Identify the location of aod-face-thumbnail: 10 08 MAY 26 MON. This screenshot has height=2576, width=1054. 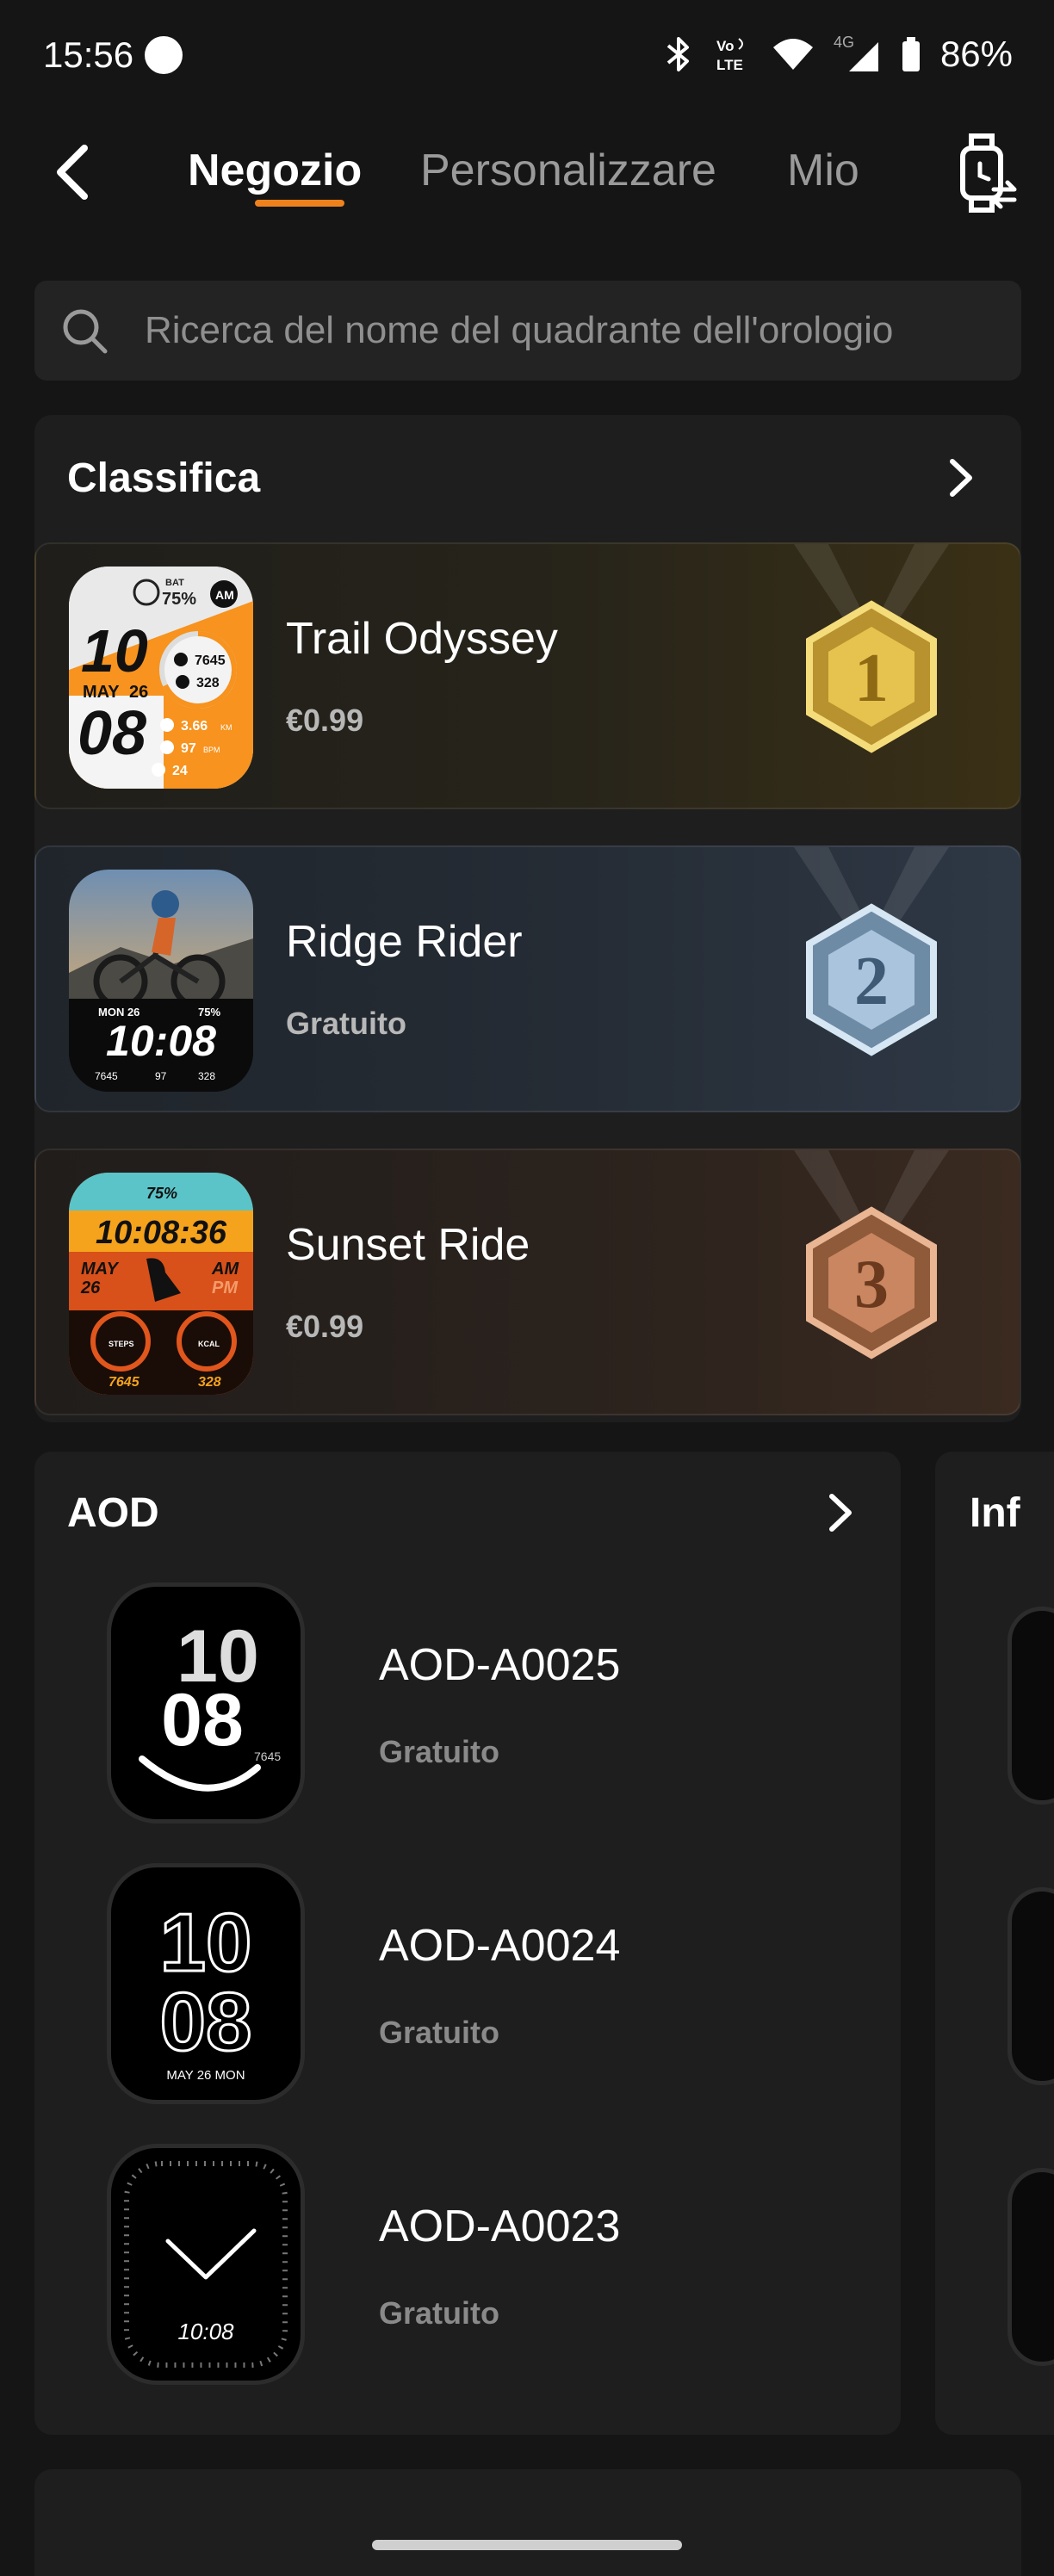
(206, 1983).